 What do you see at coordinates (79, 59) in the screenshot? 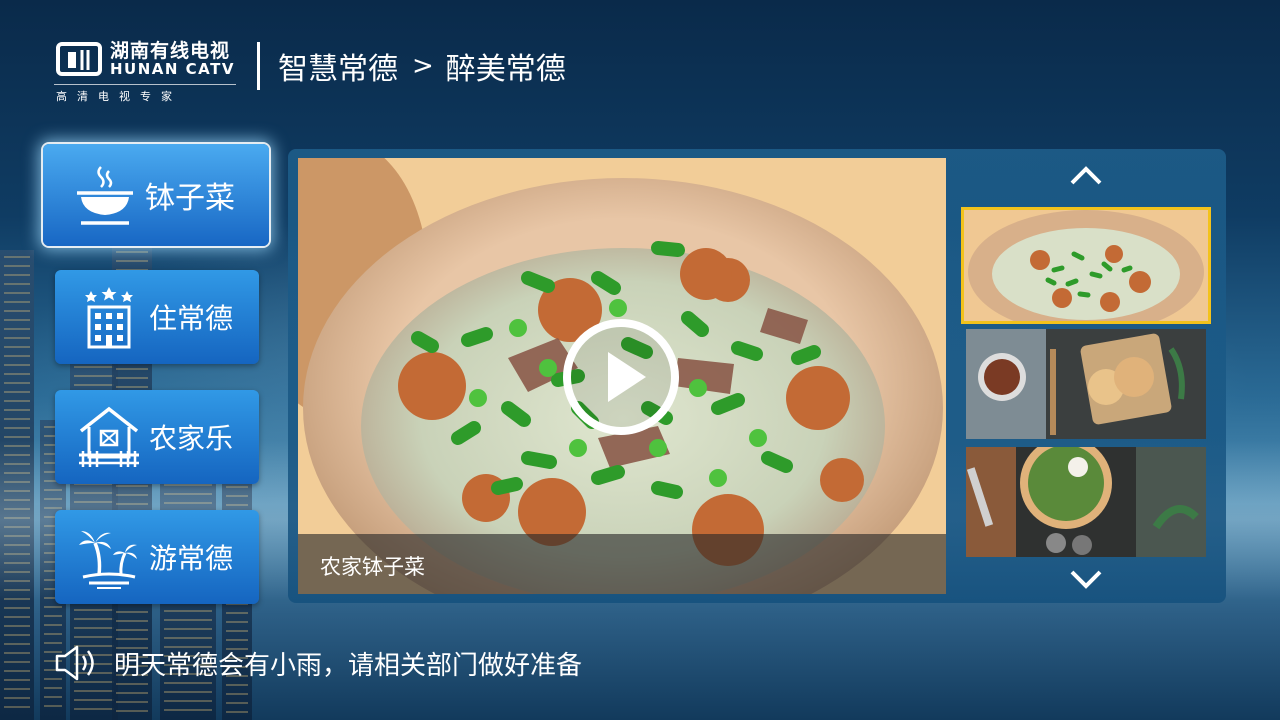
I see `catv-logo-icon` at bounding box center [79, 59].